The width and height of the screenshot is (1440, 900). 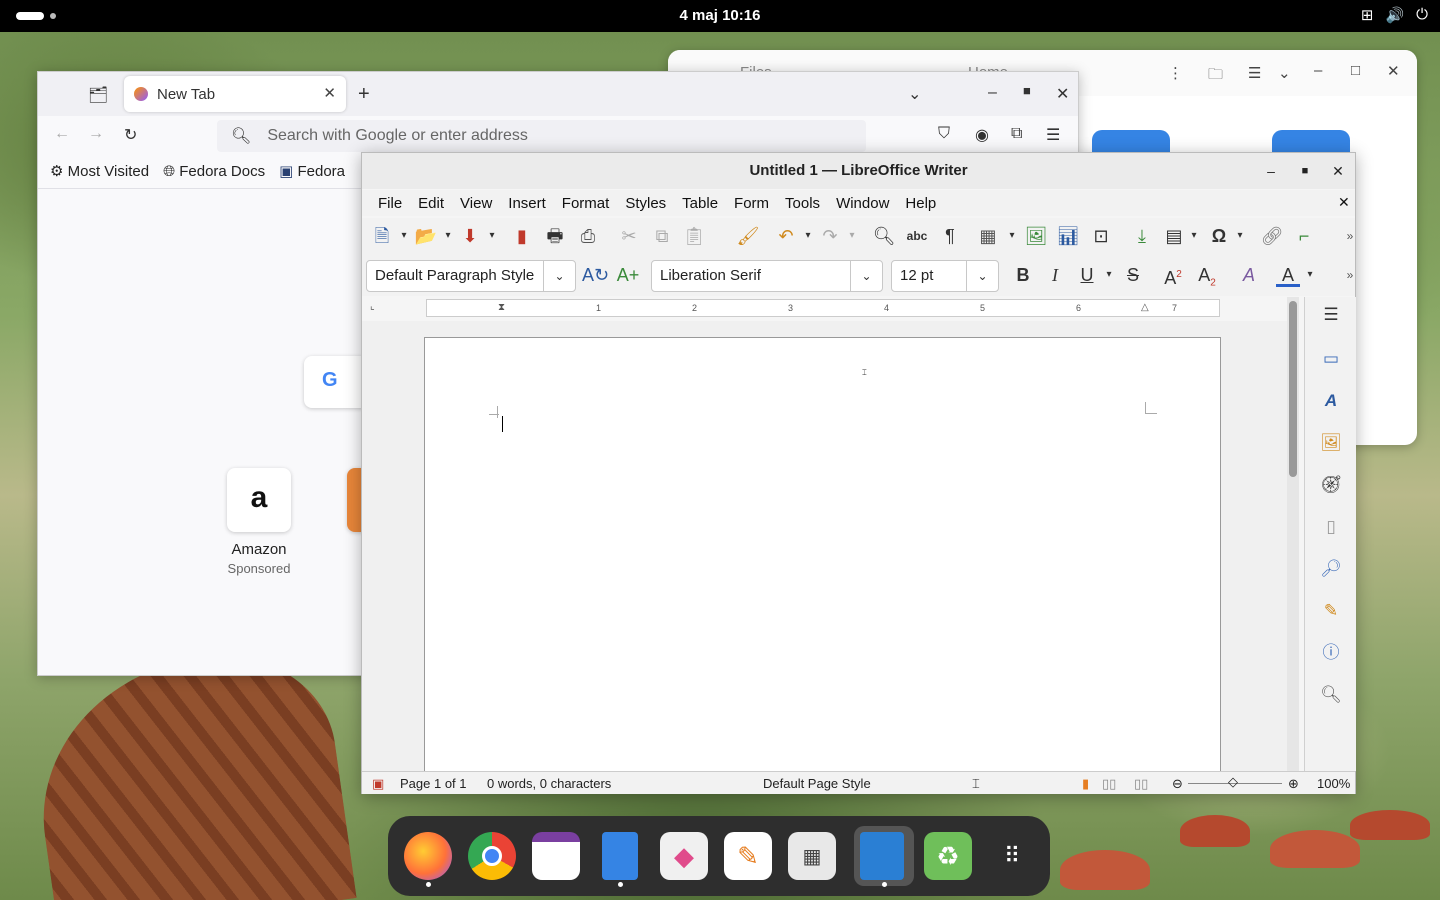 What do you see at coordinates (99, 171) in the screenshot?
I see `bookmark-most-visited: ⚙ Most Visited` at bounding box center [99, 171].